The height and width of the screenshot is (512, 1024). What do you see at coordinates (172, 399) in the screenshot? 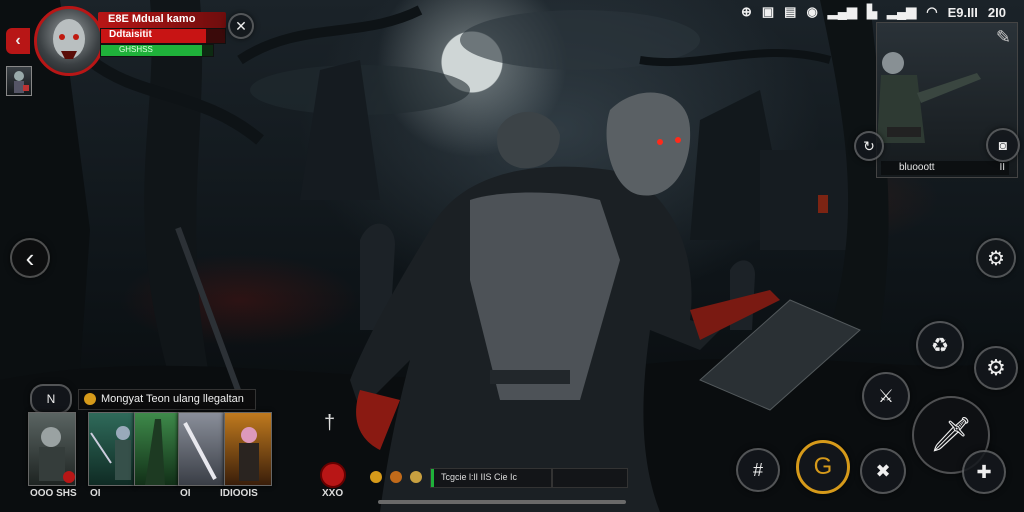
I see `quest-title: Mongyat Teon ulang llegaltan` at bounding box center [172, 399].